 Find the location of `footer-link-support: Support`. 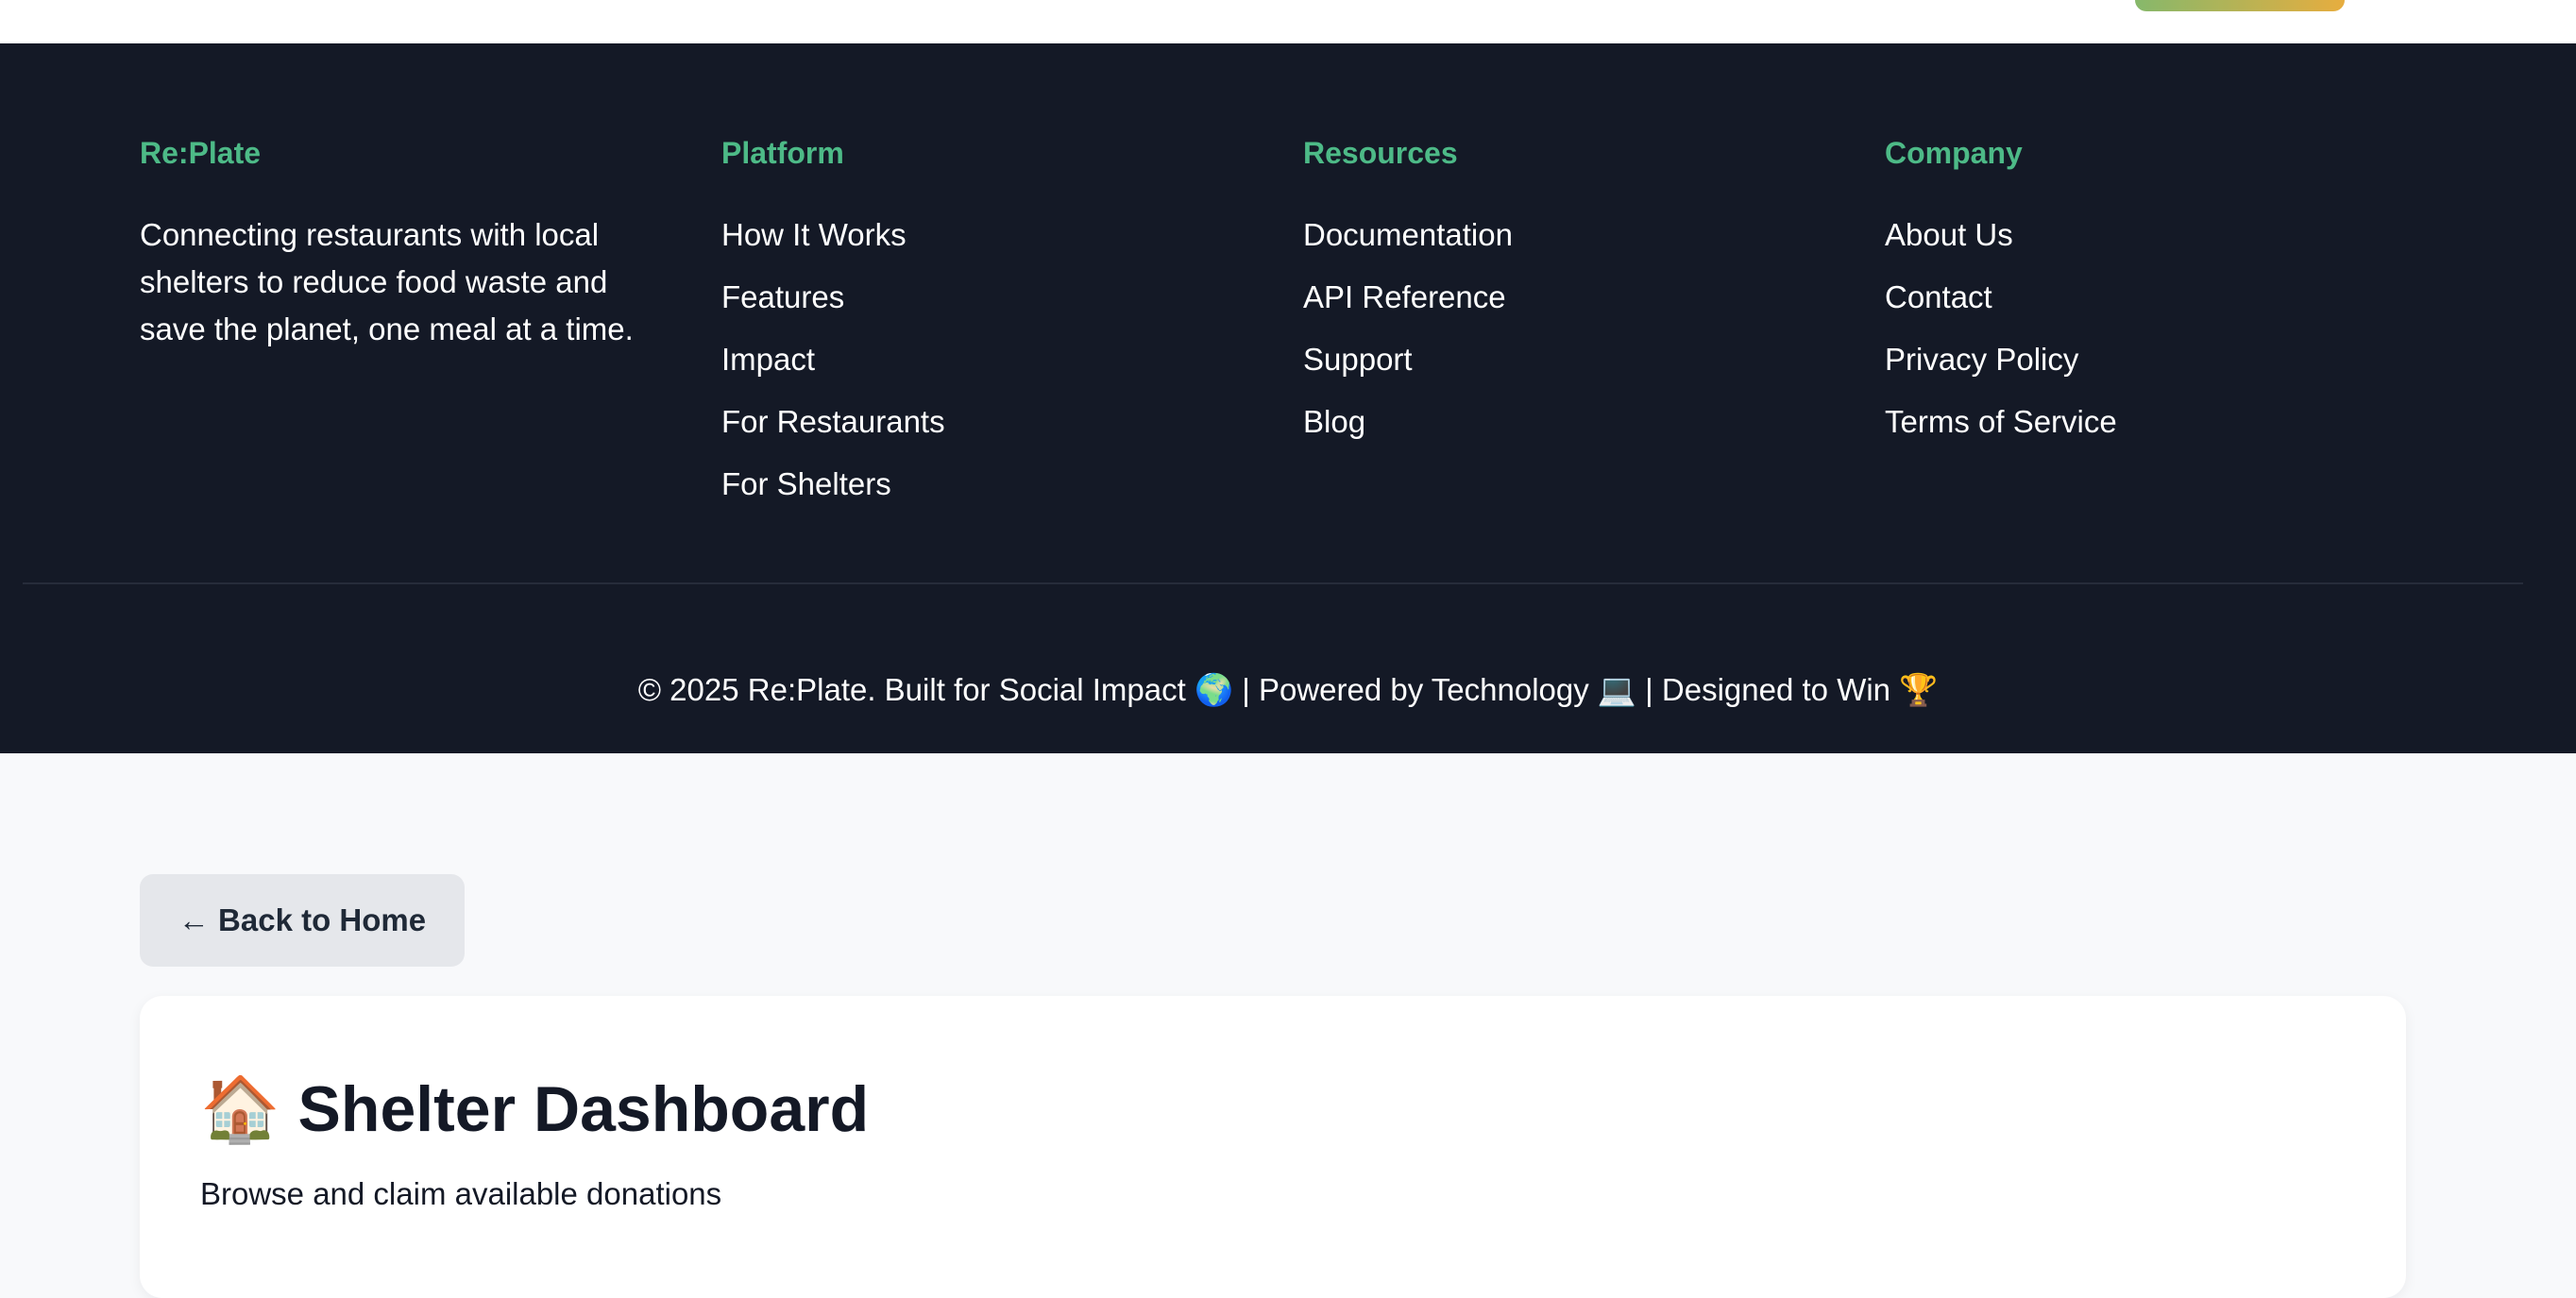

footer-link-support: Support is located at coordinates (1408, 367).